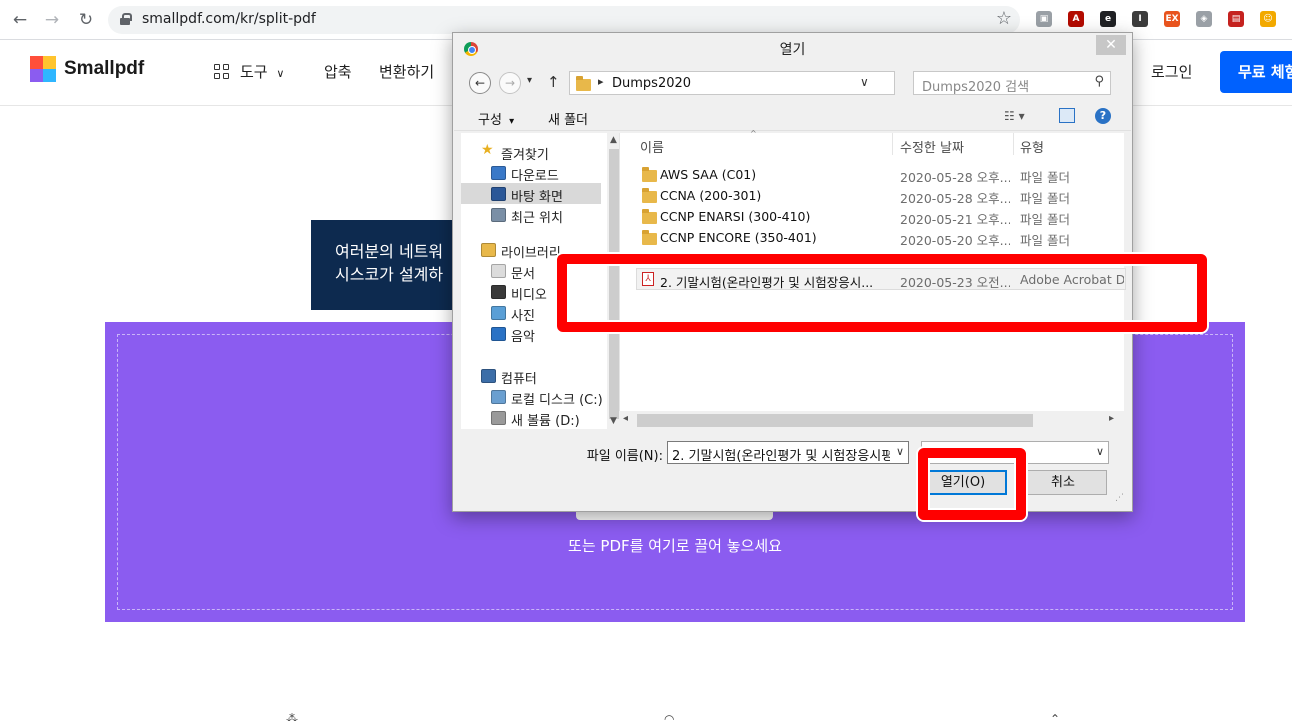 Image resolution: width=1292 pixels, height=721 pixels. What do you see at coordinates (1044, 19) in the screenshot?
I see `ext-gray-box-icon: ▣` at bounding box center [1044, 19].